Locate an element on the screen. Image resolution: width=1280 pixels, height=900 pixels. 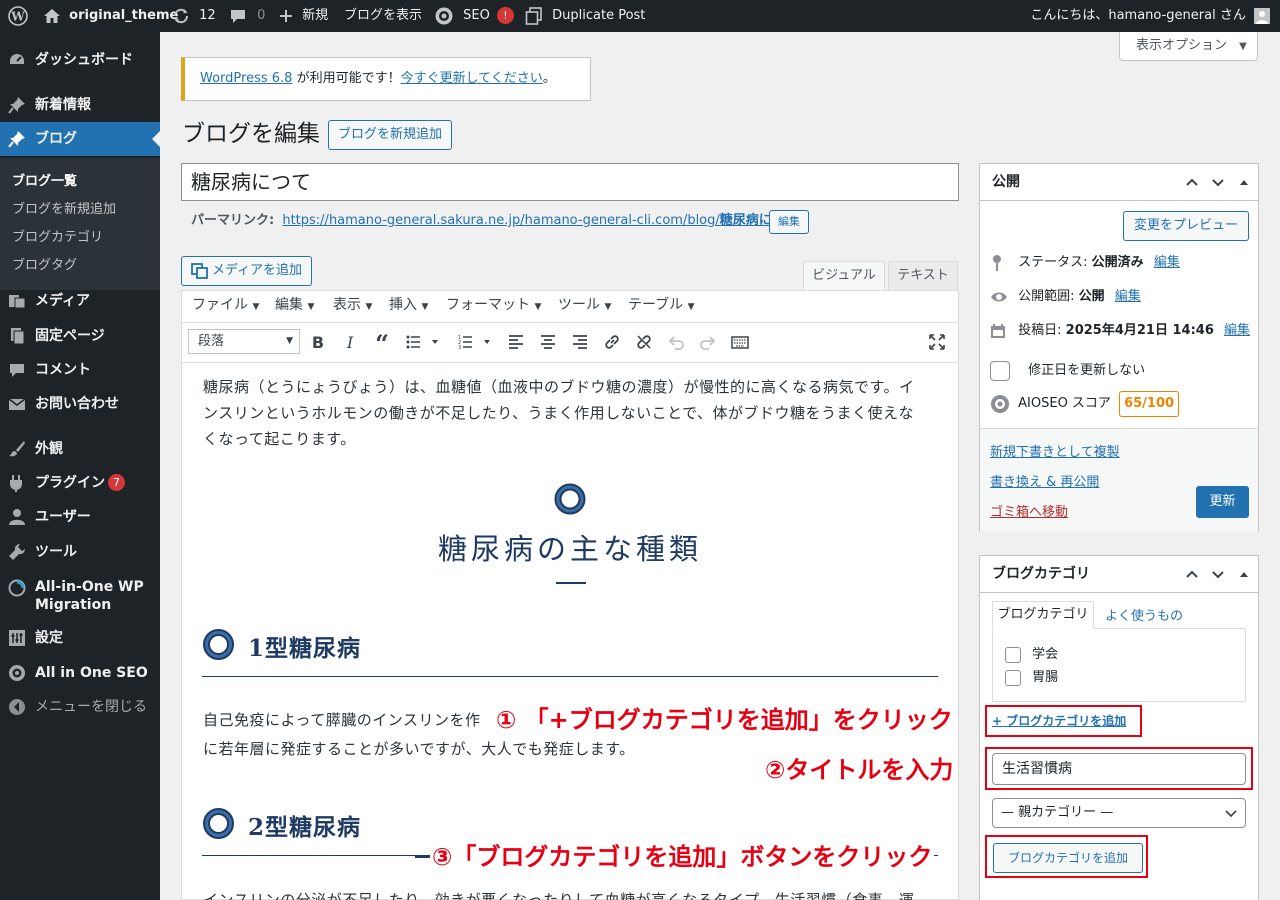
seo-label: SEO is located at coordinates (476, 15).